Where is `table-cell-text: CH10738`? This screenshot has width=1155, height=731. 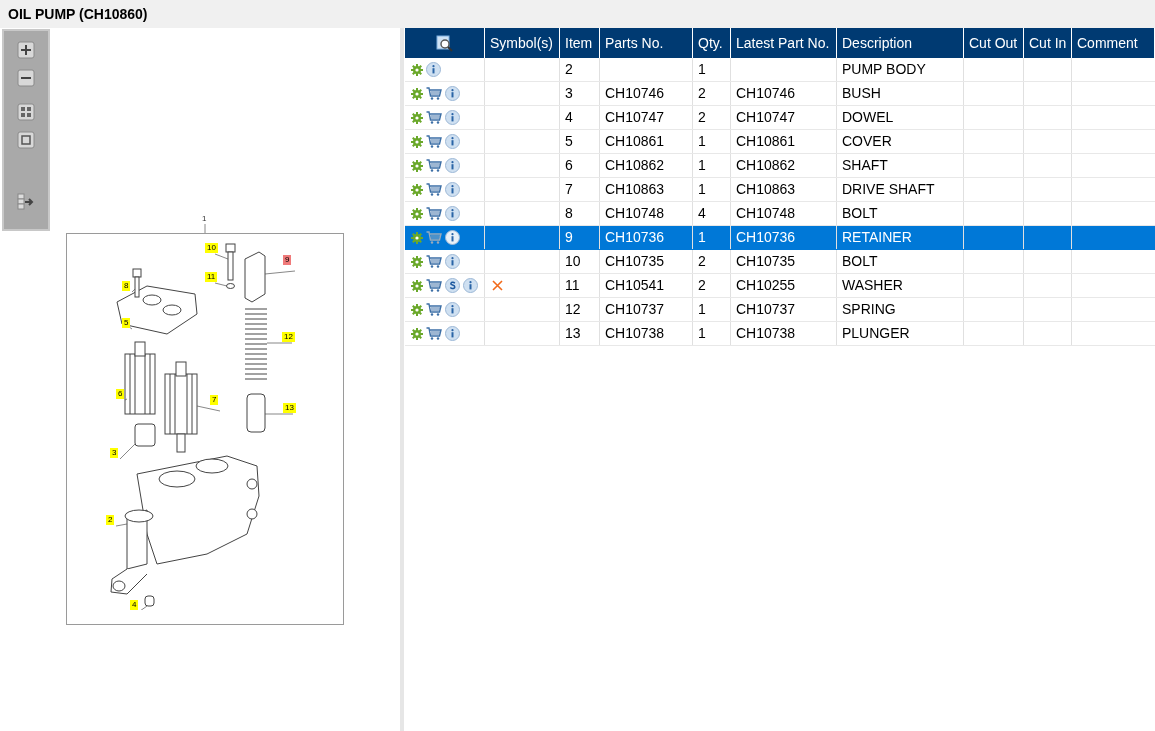
table-cell-text: CH10738 is located at coordinates (635, 333).